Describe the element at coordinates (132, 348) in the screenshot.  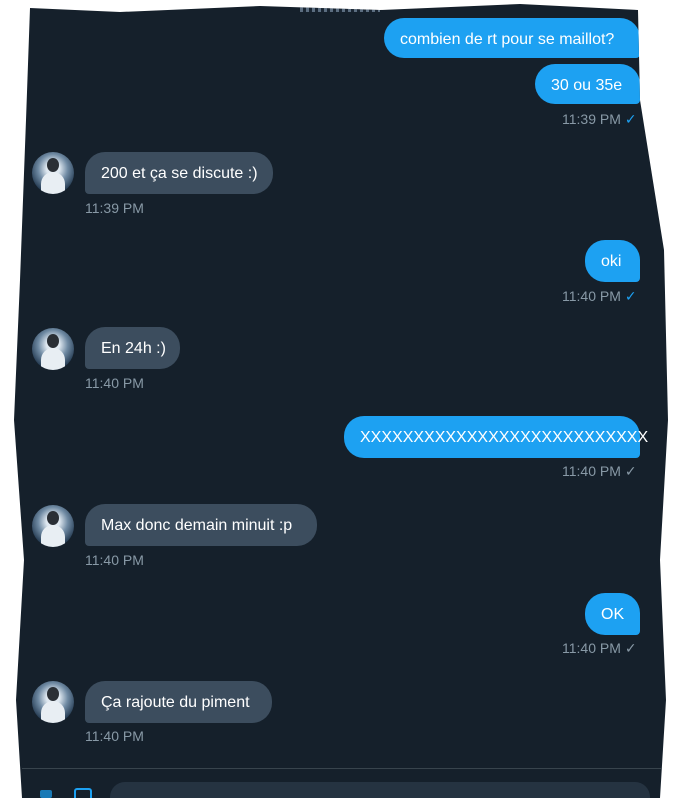
I see `message-bubble-incoming: En 24h :)` at that location.